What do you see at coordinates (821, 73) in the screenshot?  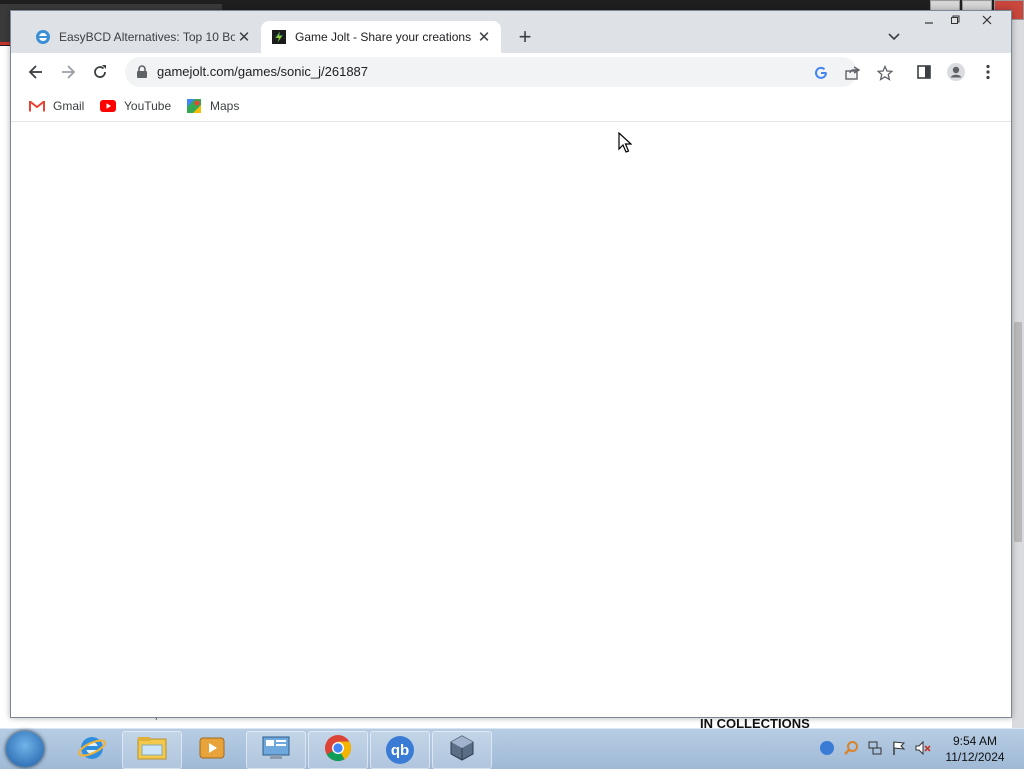 I see `google-lens-icon` at bounding box center [821, 73].